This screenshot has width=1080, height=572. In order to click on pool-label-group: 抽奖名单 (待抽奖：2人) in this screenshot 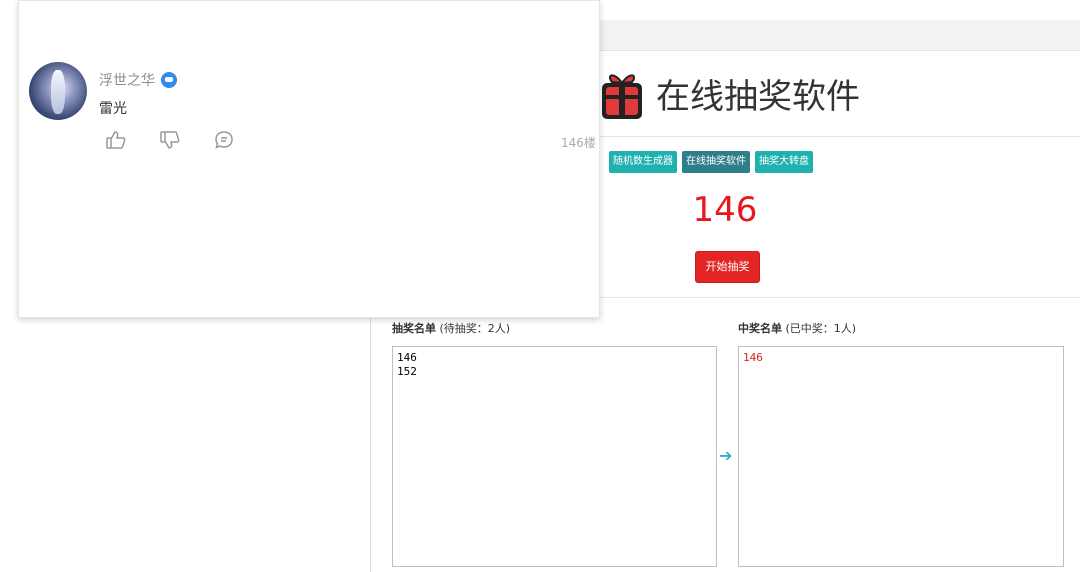, I will do `click(451, 328)`.